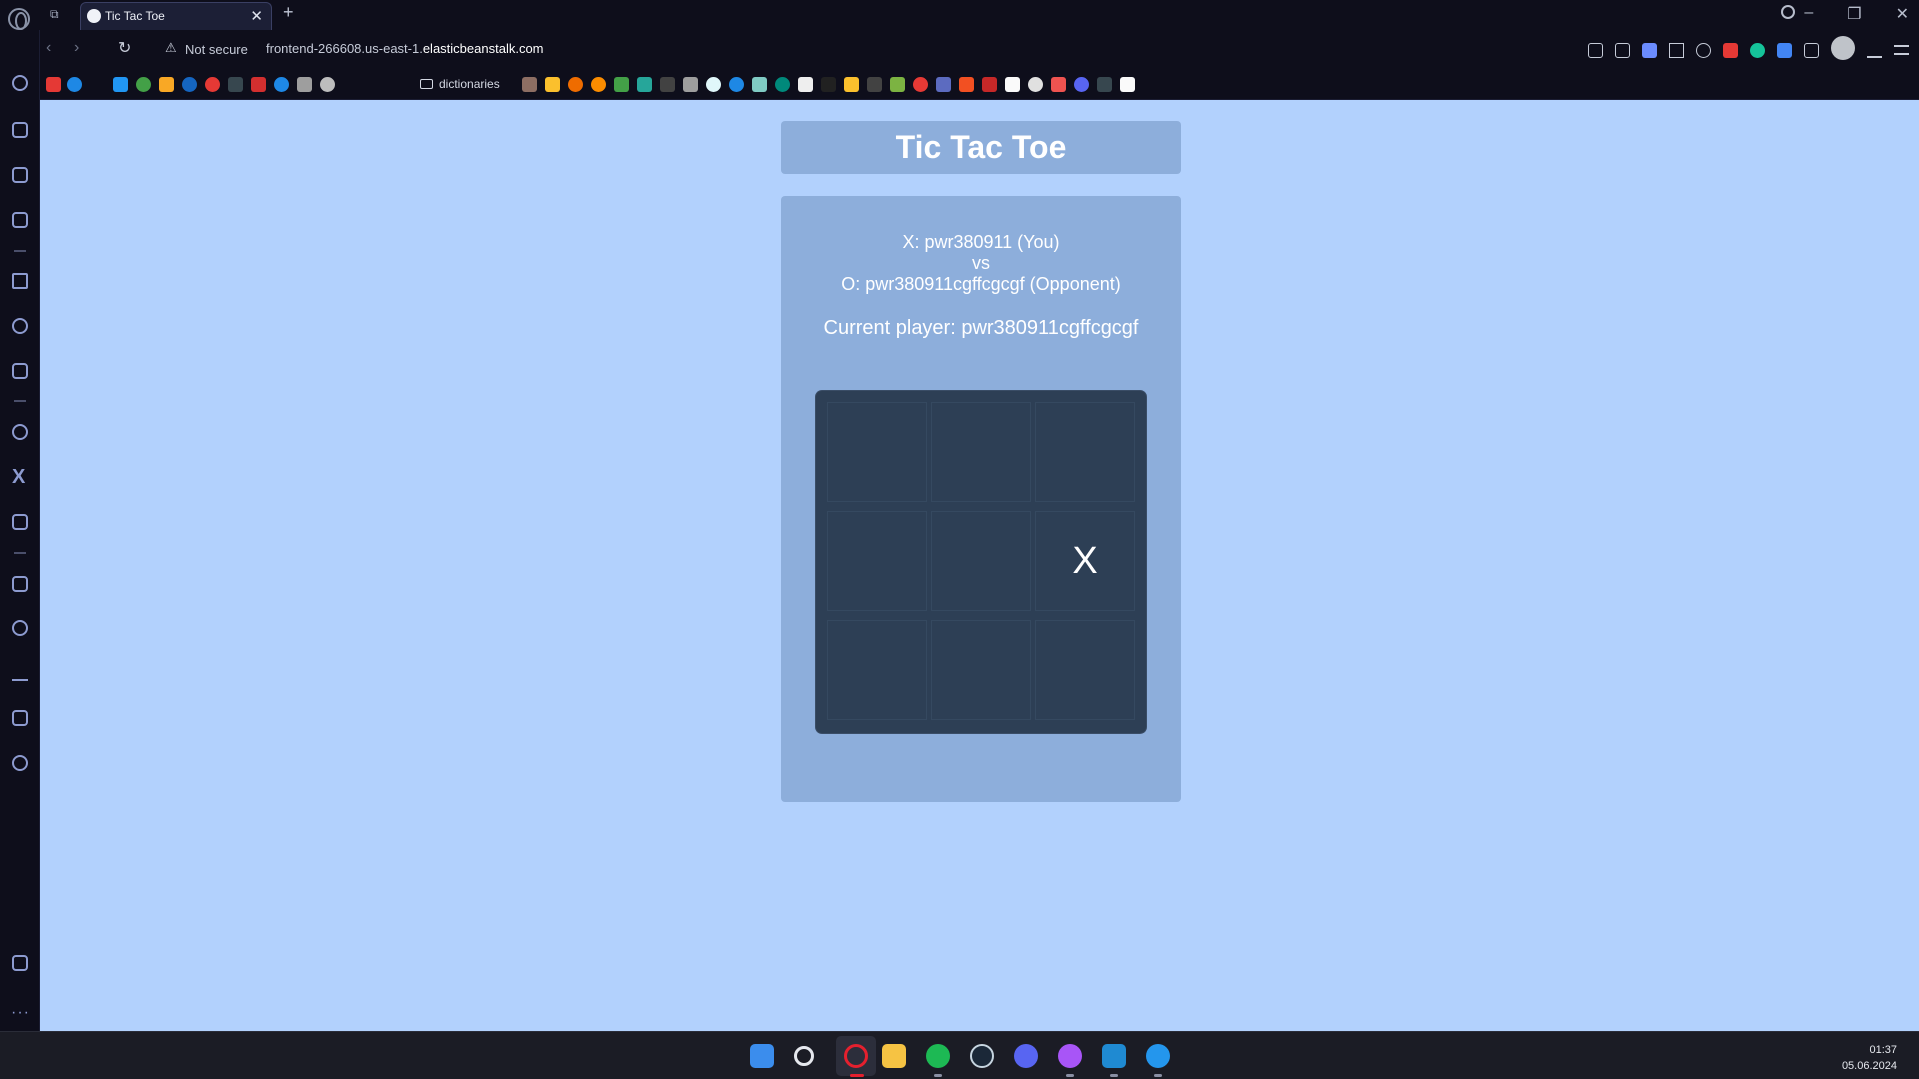 This screenshot has height=1079, width=1919. Describe the element at coordinates (621, 84) in the screenshot. I see `bookmark-px-icon` at that location.